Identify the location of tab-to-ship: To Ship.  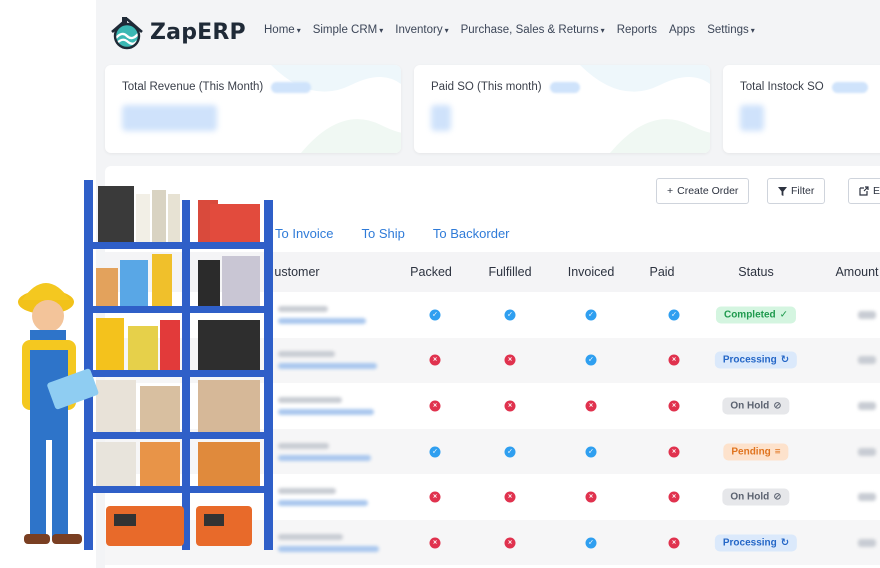
(383, 233).